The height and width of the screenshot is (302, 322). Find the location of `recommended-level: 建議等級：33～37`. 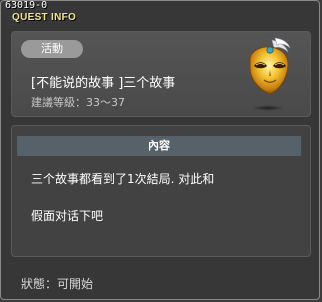

recommended-level: 建議等級：33～37 is located at coordinates (78, 102).